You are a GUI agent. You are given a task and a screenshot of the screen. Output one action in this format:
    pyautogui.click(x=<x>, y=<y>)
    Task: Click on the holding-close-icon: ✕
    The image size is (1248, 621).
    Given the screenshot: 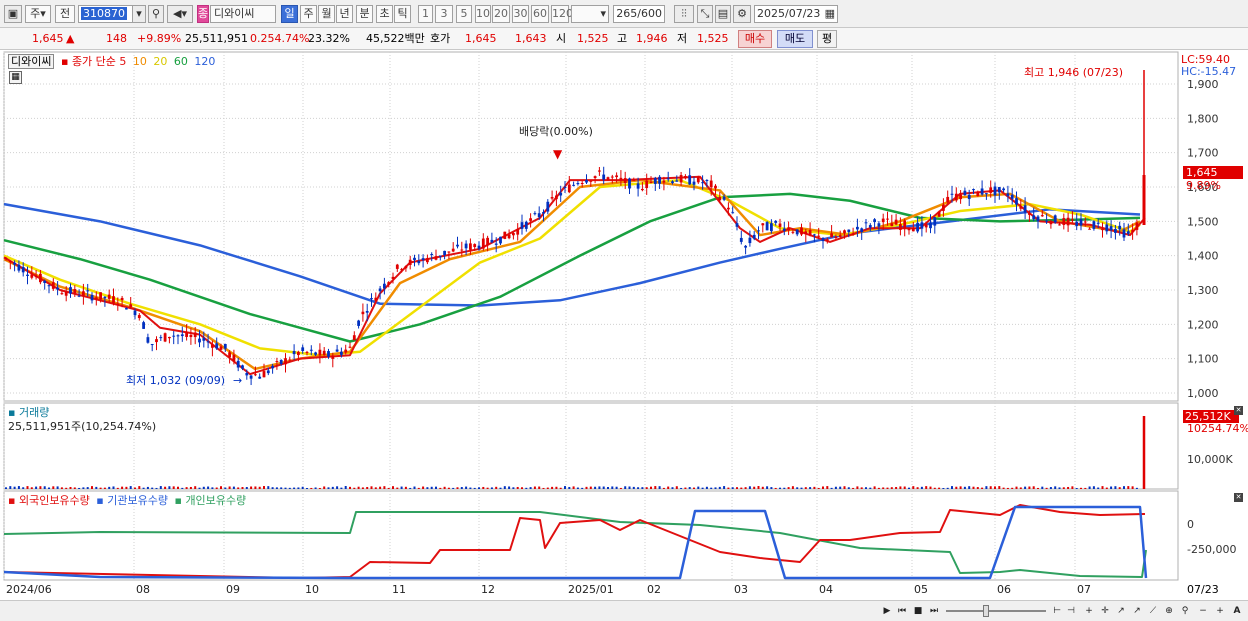 What is the action you would take?
    pyautogui.click(x=1238, y=497)
    